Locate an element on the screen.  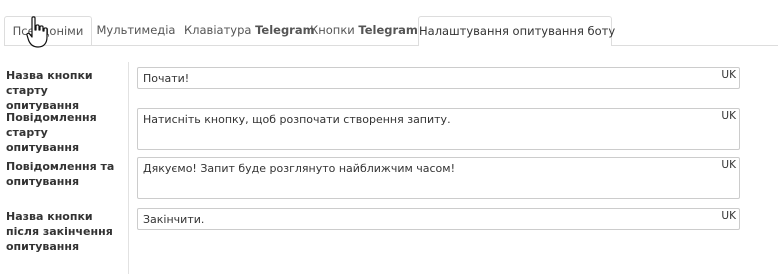
start-message-lang: UK is located at coordinates (727, 116).